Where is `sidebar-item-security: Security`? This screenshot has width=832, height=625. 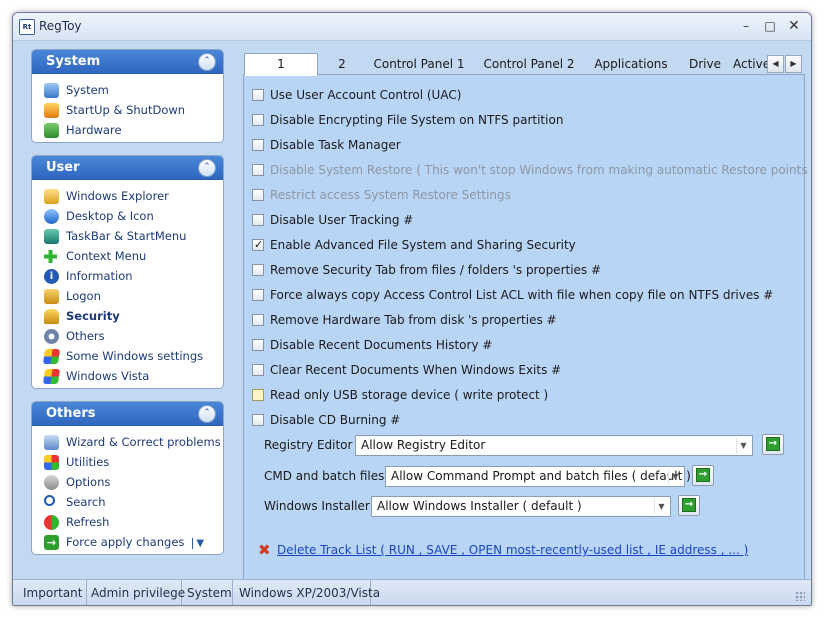
sidebar-item-security: Security is located at coordinates (133, 316).